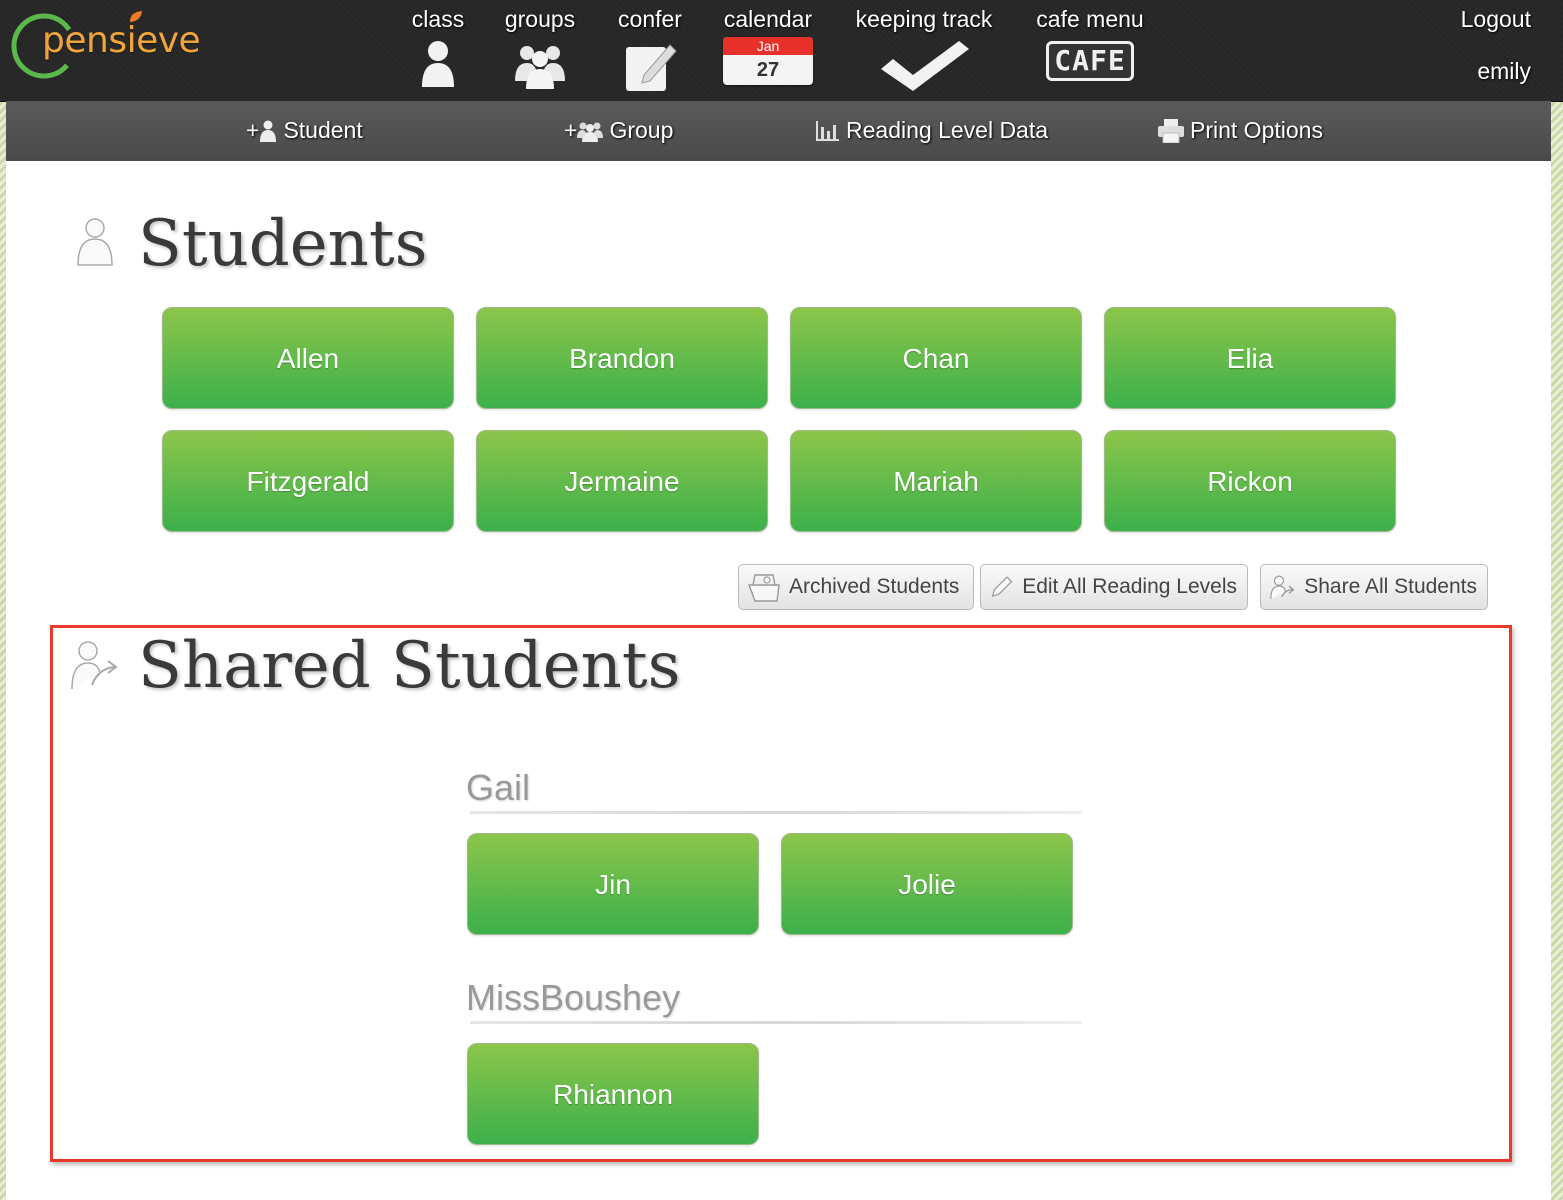  What do you see at coordinates (613, 884) in the screenshot?
I see `shared-student-button: Jin` at bounding box center [613, 884].